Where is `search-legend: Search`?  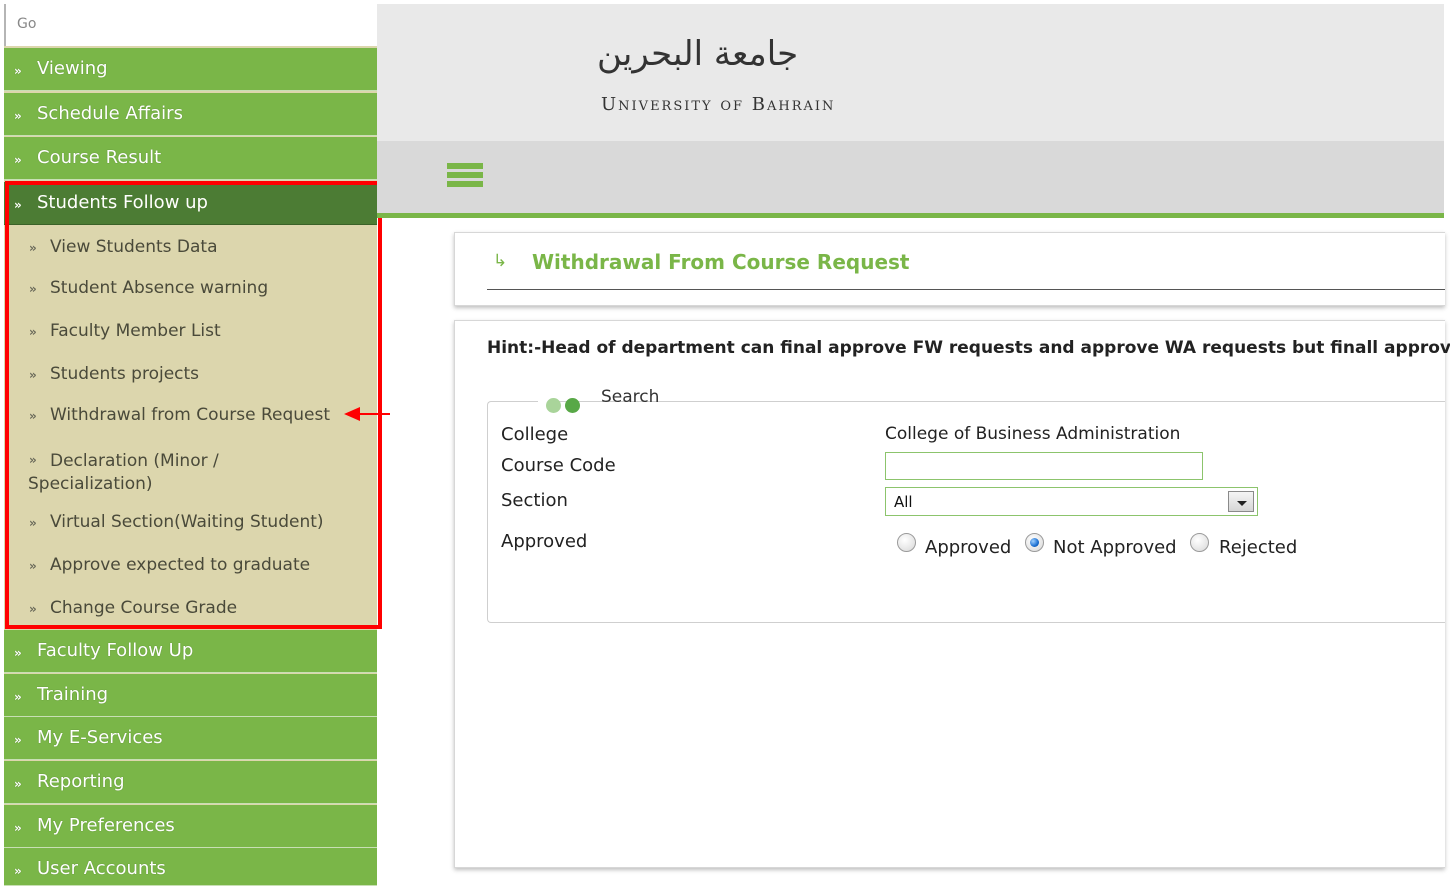
search-legend: Search is located at coordinates (598, 401).